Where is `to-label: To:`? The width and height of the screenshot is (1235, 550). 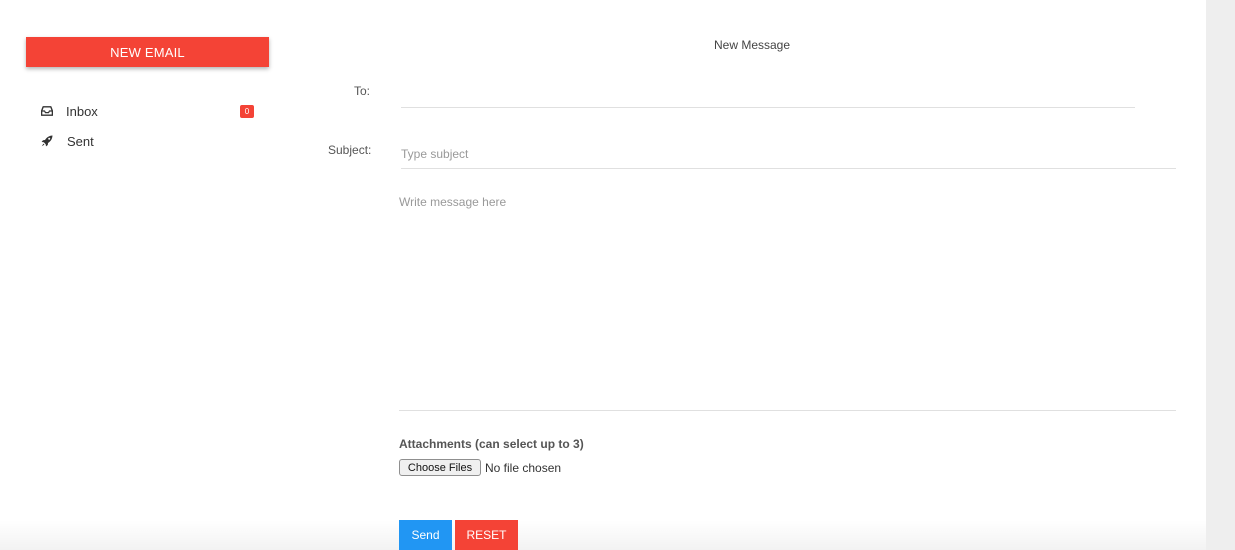 to-label: To: is located at coordinates (362, 91).